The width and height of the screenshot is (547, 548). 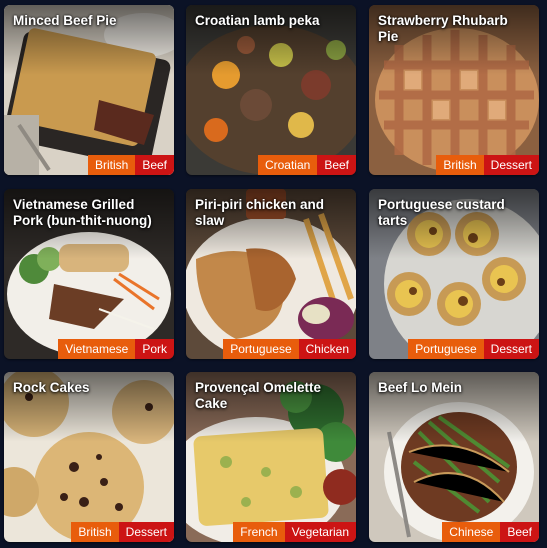 I want to click on area-tag: French, so click(x=259, y=532).